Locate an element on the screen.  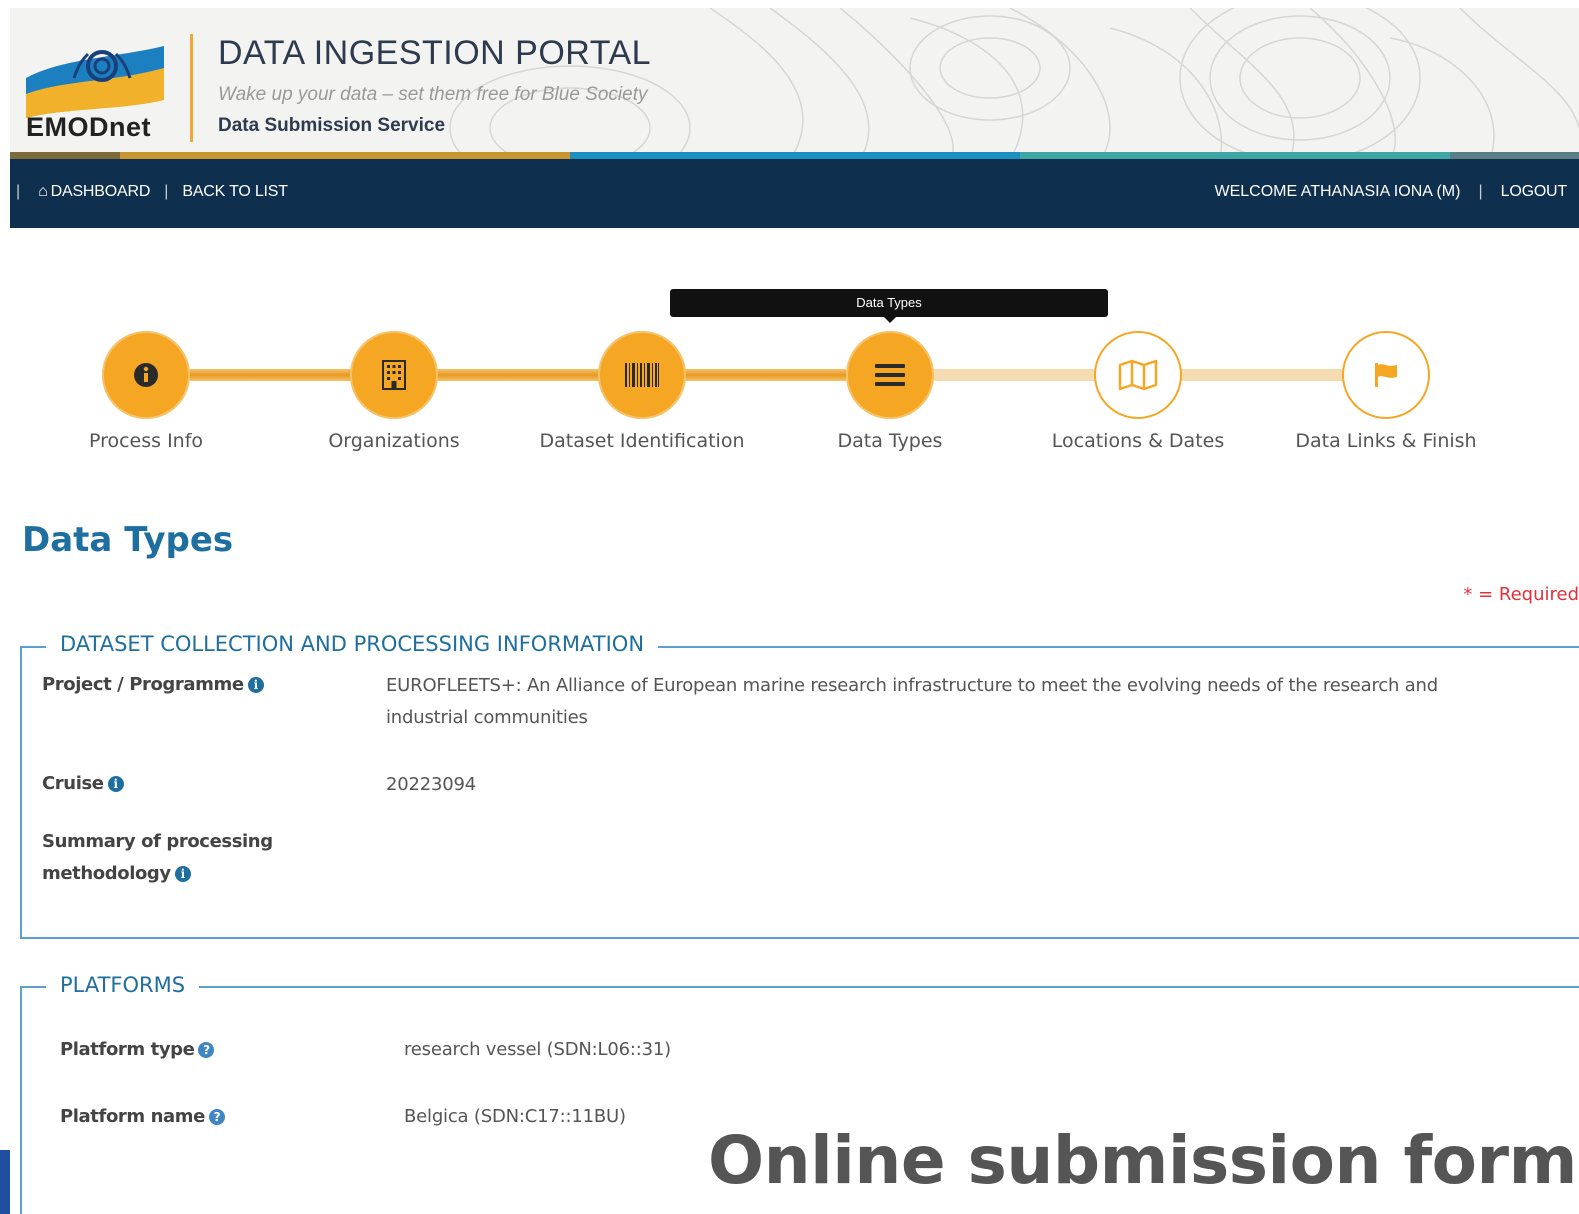
flag-icon is located at coordinates (1386, 375).